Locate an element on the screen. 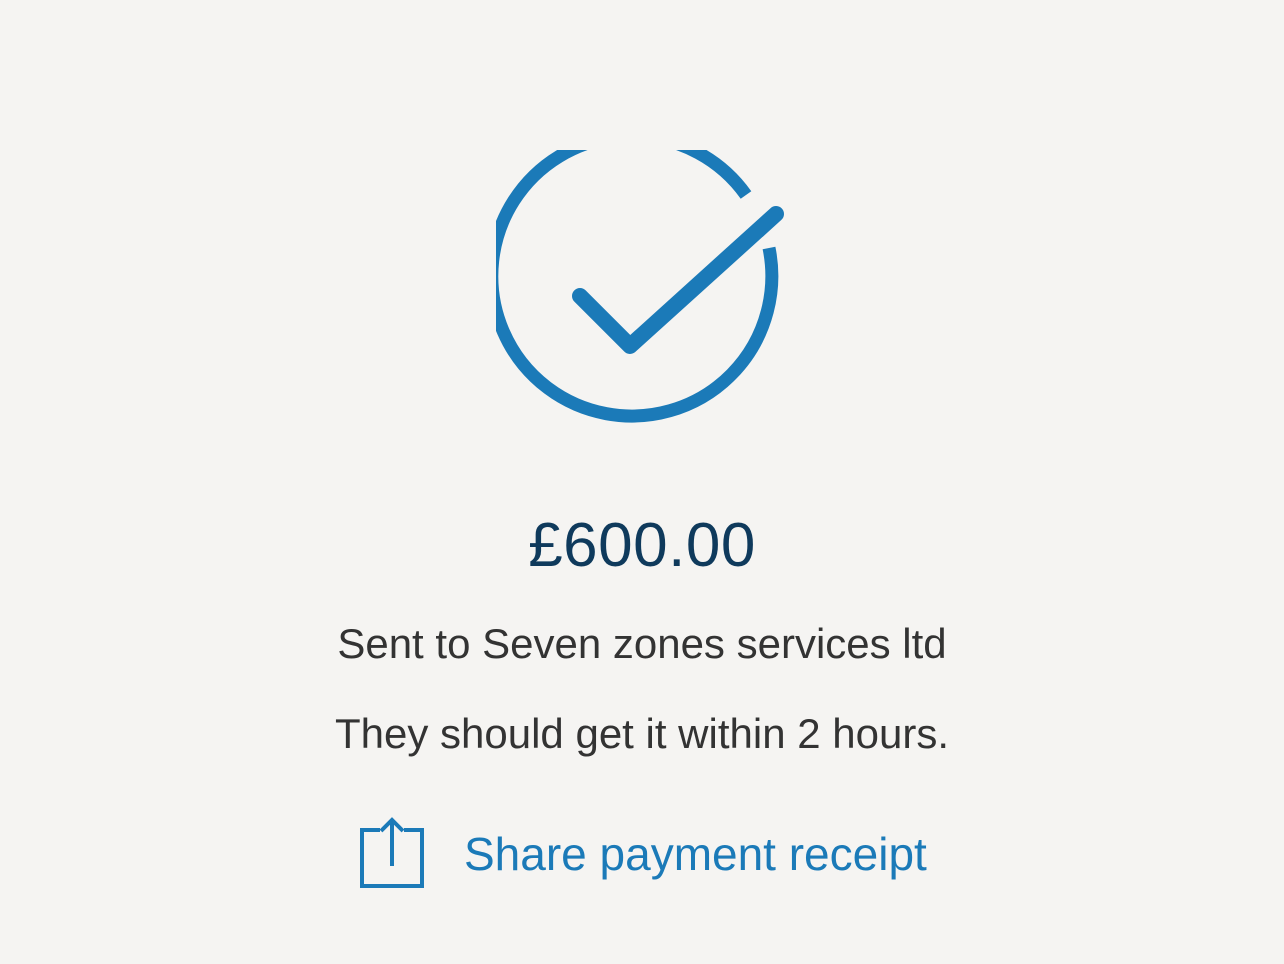 The image size is (1284, 964). share-receipt-button: Share payment receipt is located at coordinates (641, 854).